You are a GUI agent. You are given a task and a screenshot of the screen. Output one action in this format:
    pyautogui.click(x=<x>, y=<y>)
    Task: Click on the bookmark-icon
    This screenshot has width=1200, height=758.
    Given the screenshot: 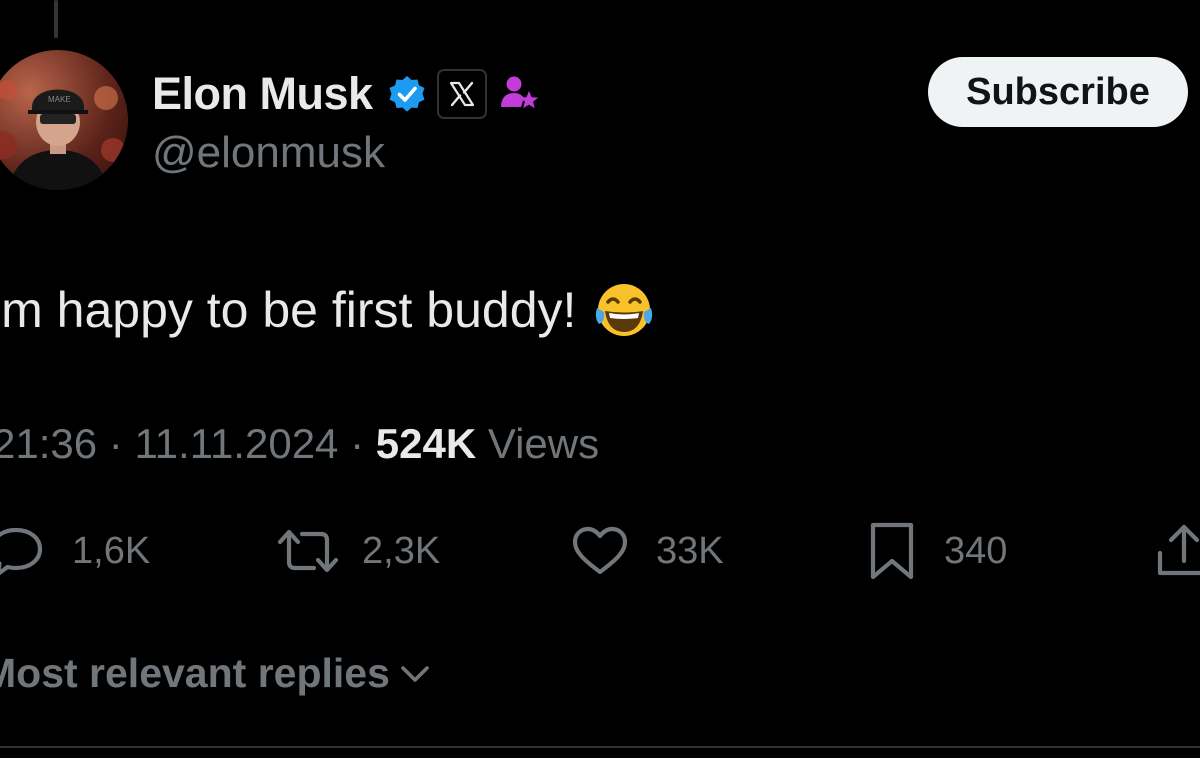 What is the action you would take?
    pyautogui.click(x=892, y=551)
    